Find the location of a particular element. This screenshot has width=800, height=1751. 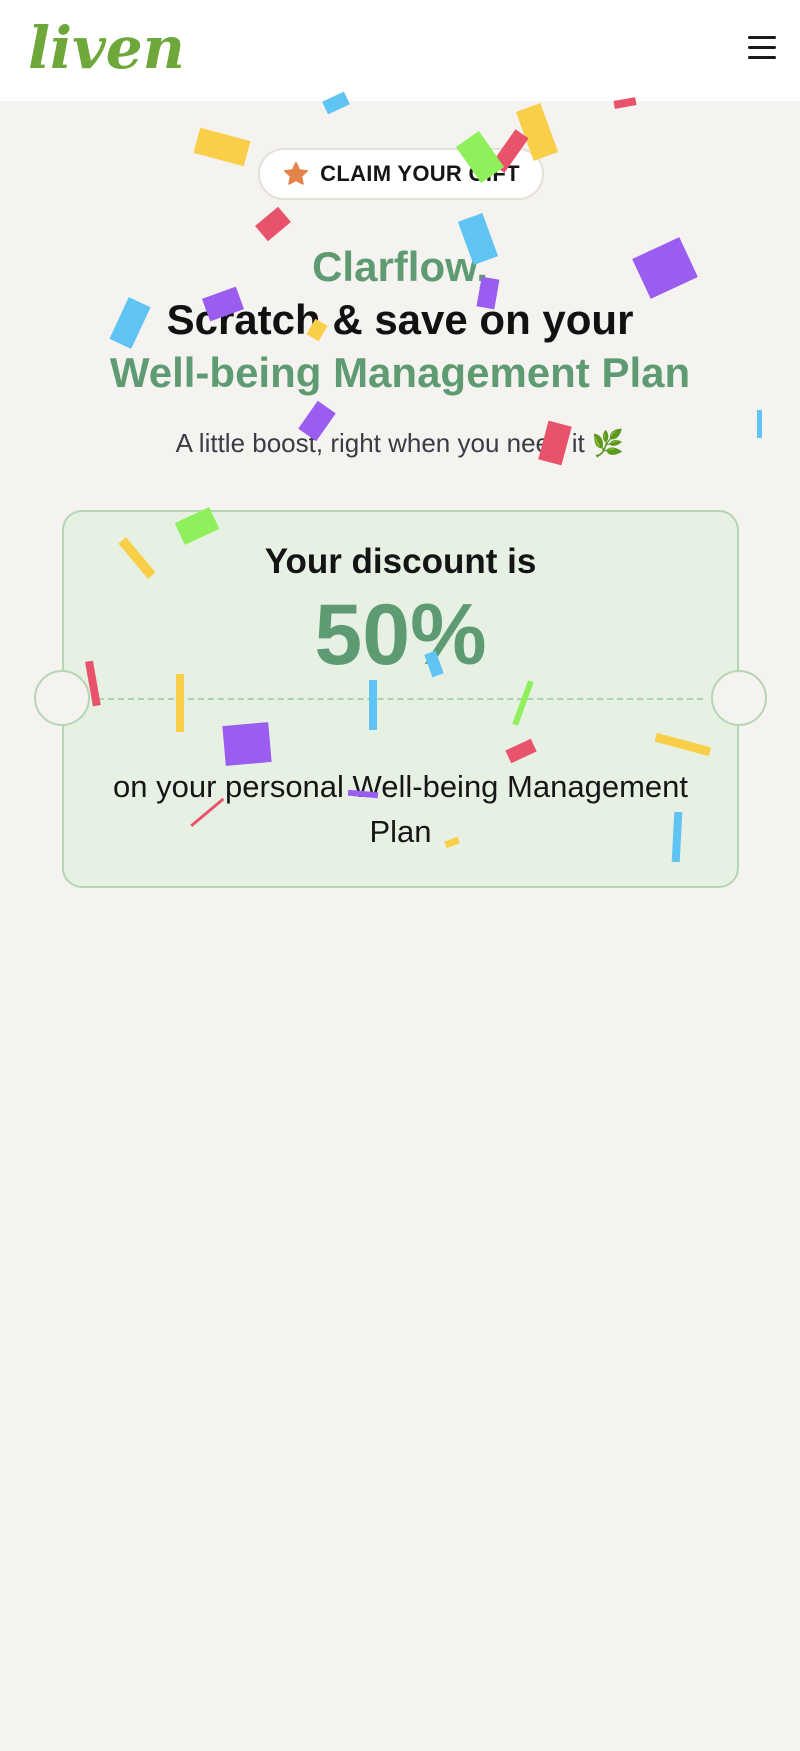

discount-value: 50% is located at coordinates (400, 635).